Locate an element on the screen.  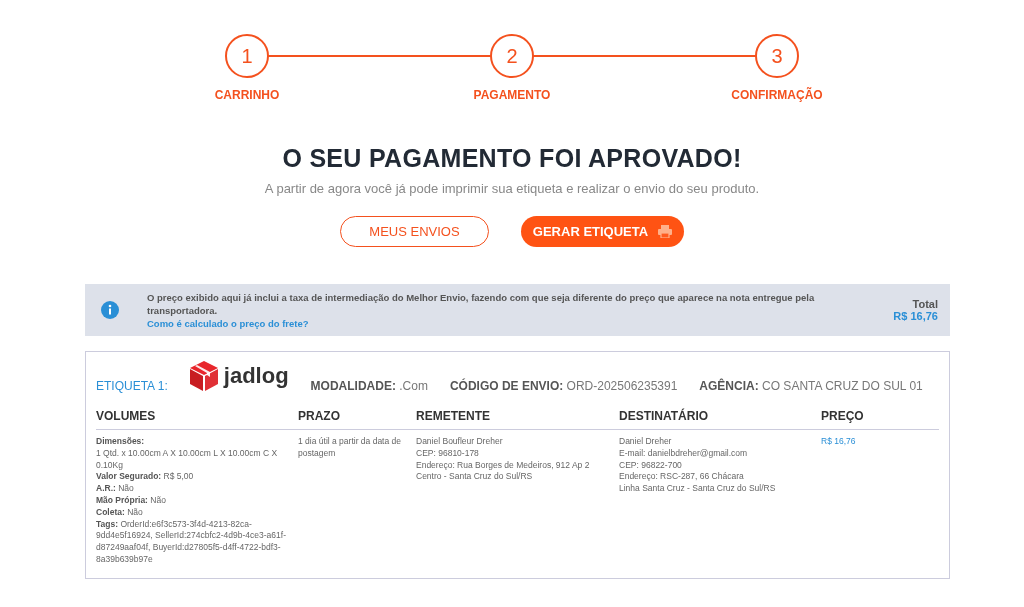
detail-line: A.R.: Não is located at coordinates (115, 489).